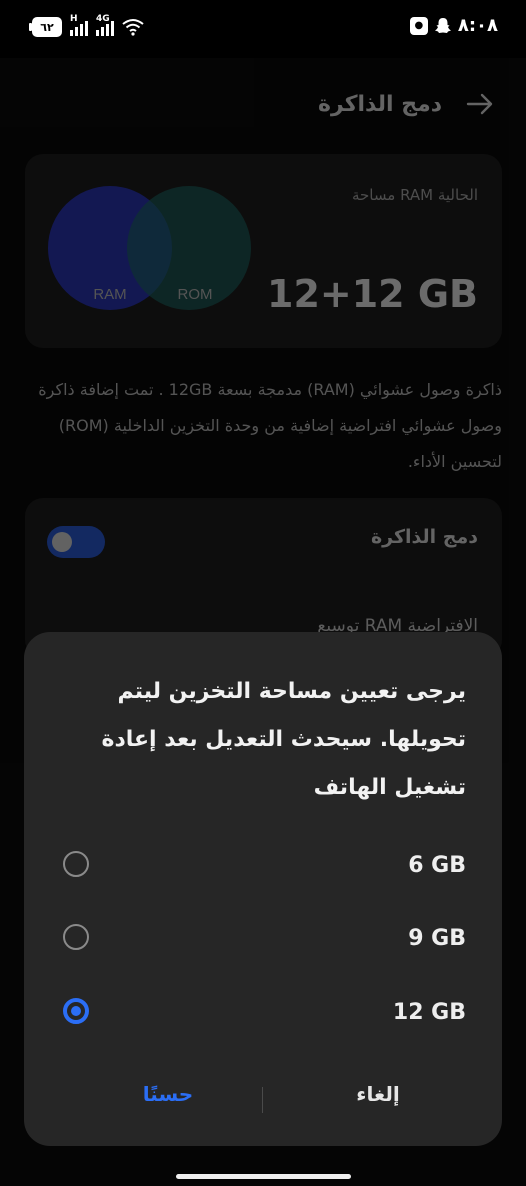 This screenshot has width=526, height=1186. Describe the element at coordinates (168, 1100) in the screenshot. I see `ok-button: حسنًا` at that location.